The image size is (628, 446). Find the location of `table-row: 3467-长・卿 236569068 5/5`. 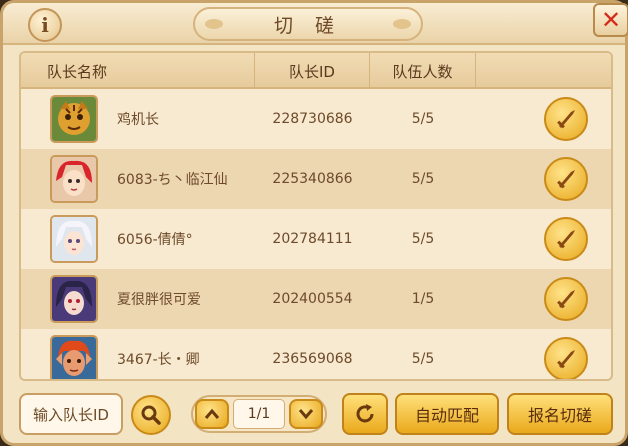

table-row: 3467-长・卿 236569068 5/5 is located at coordinates (316, 354).